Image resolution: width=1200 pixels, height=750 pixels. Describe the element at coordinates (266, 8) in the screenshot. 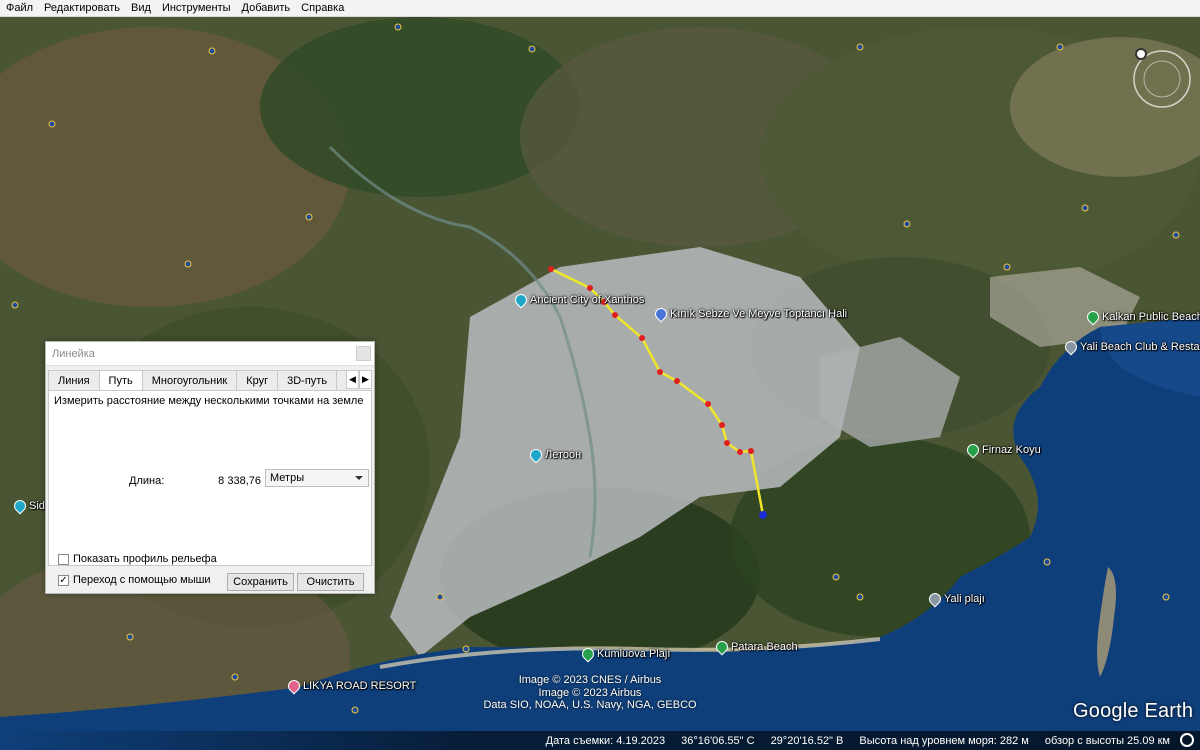

I see `menu-add: Добавить` at that location.